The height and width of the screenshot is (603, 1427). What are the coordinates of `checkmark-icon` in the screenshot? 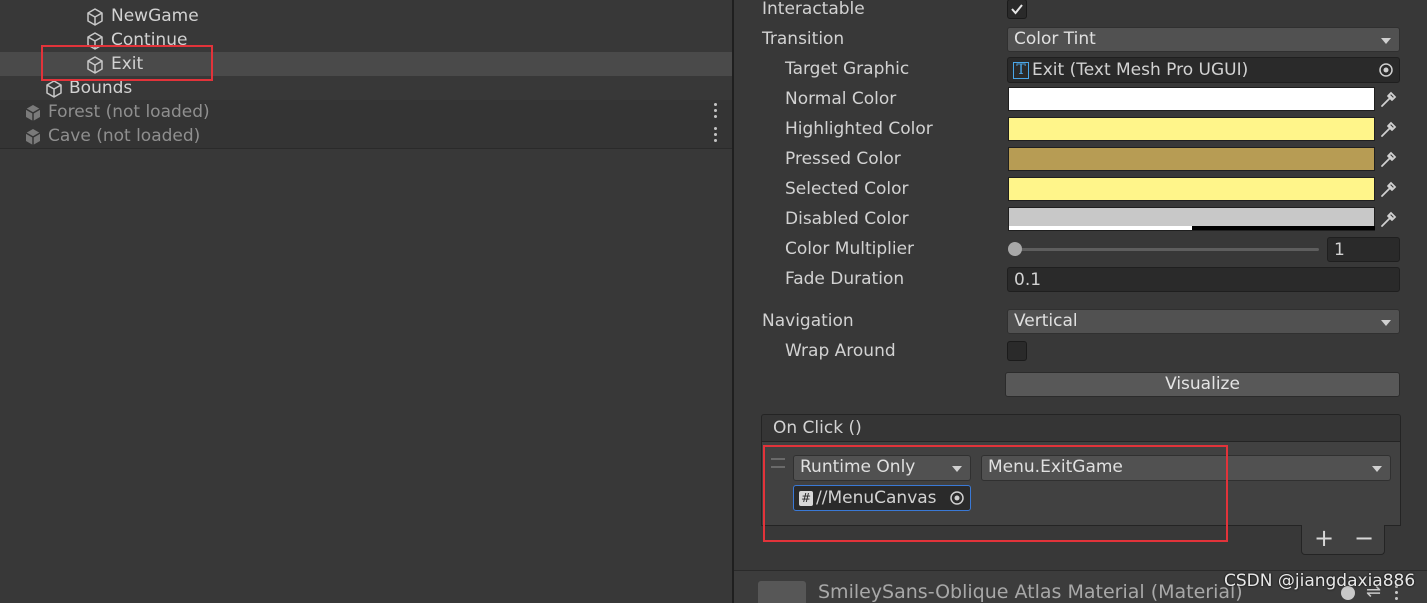 It's located at (1017, 9).